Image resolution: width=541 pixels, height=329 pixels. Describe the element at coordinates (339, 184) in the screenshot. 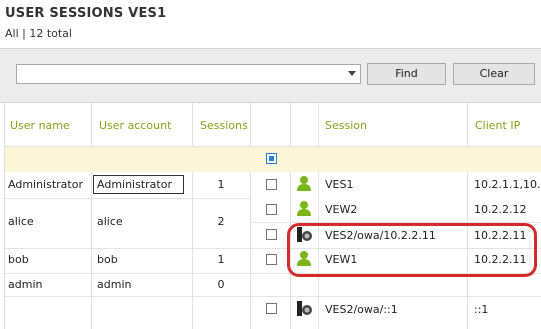

I see `session-name-cell: VES1` at that location.